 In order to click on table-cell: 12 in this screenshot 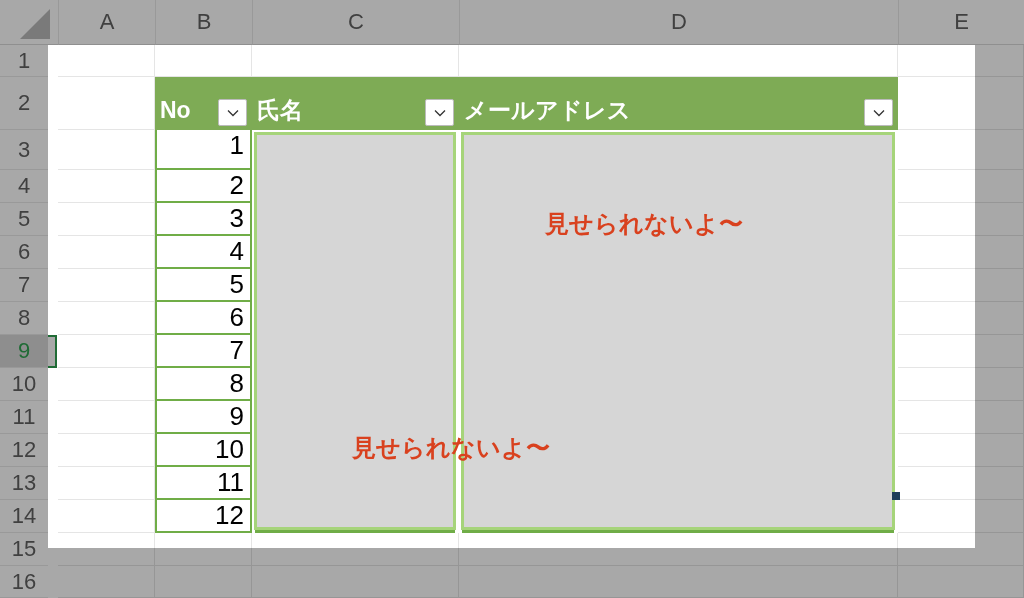, I will do `click(203, 516)`.